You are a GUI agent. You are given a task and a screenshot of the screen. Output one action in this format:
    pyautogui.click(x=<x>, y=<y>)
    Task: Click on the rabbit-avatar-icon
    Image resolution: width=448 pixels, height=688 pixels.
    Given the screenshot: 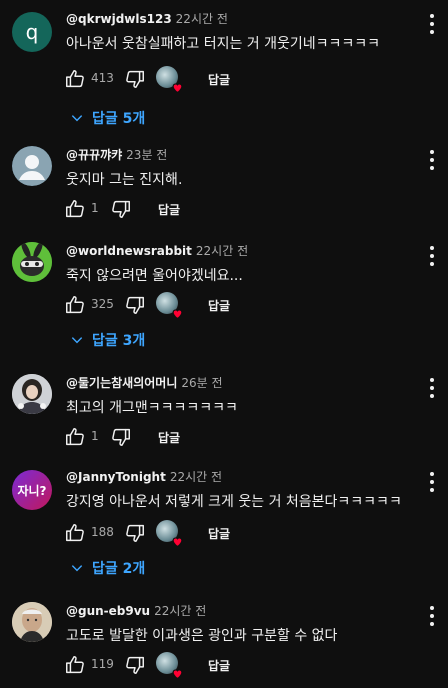 What is the action you would take?
    pyautogui.click(x=32, y=262)
    